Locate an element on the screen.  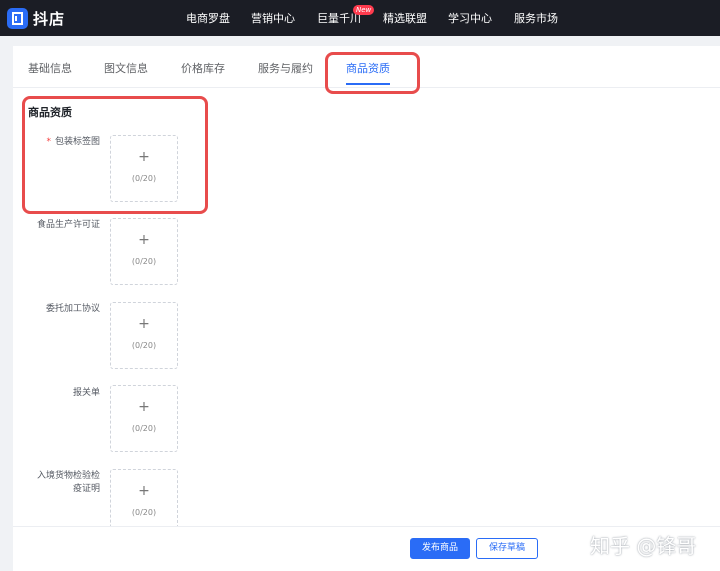
field-label-packaging-label: * 包装标签图 is located at coordinates (73, 142).